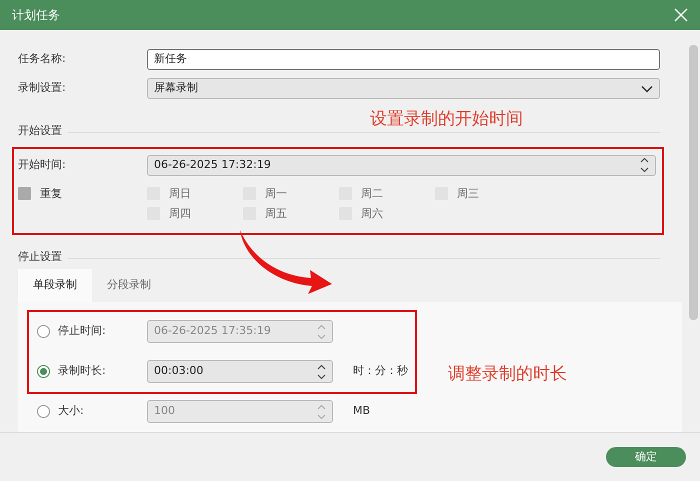 The image size is (700, 481). Describe the element at coordinates (403, 88) in the screenshot. I see `select-field: 屏幕录制` at that location.